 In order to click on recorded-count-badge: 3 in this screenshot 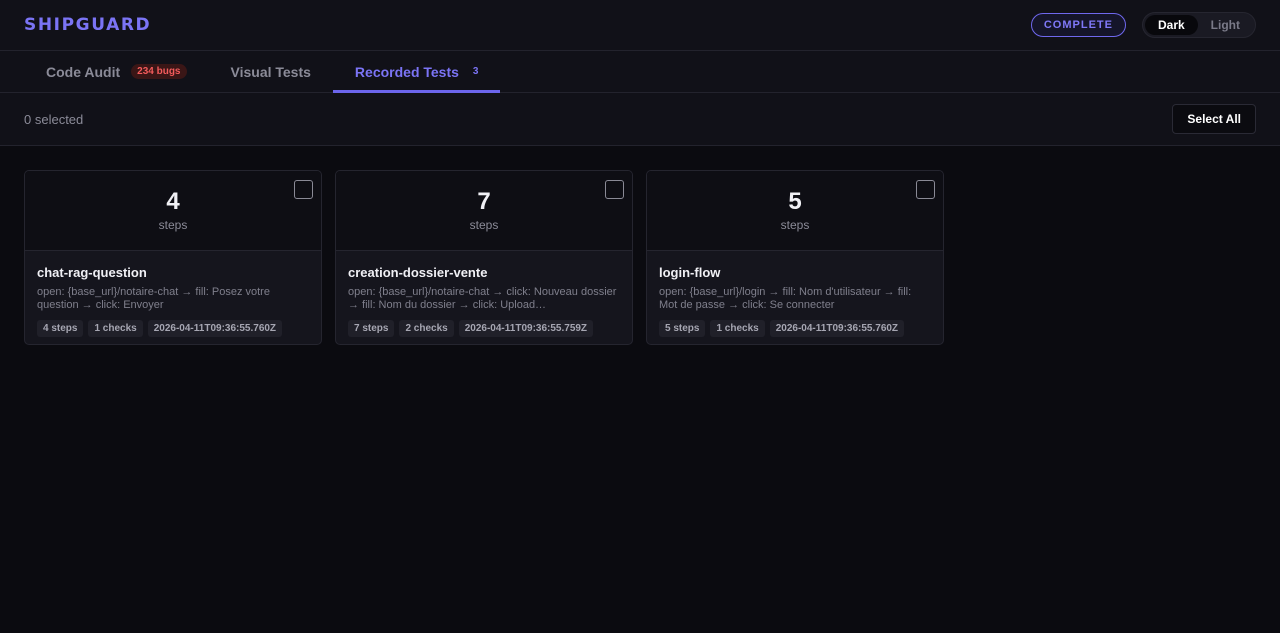, I will do `click(475, 71)`.